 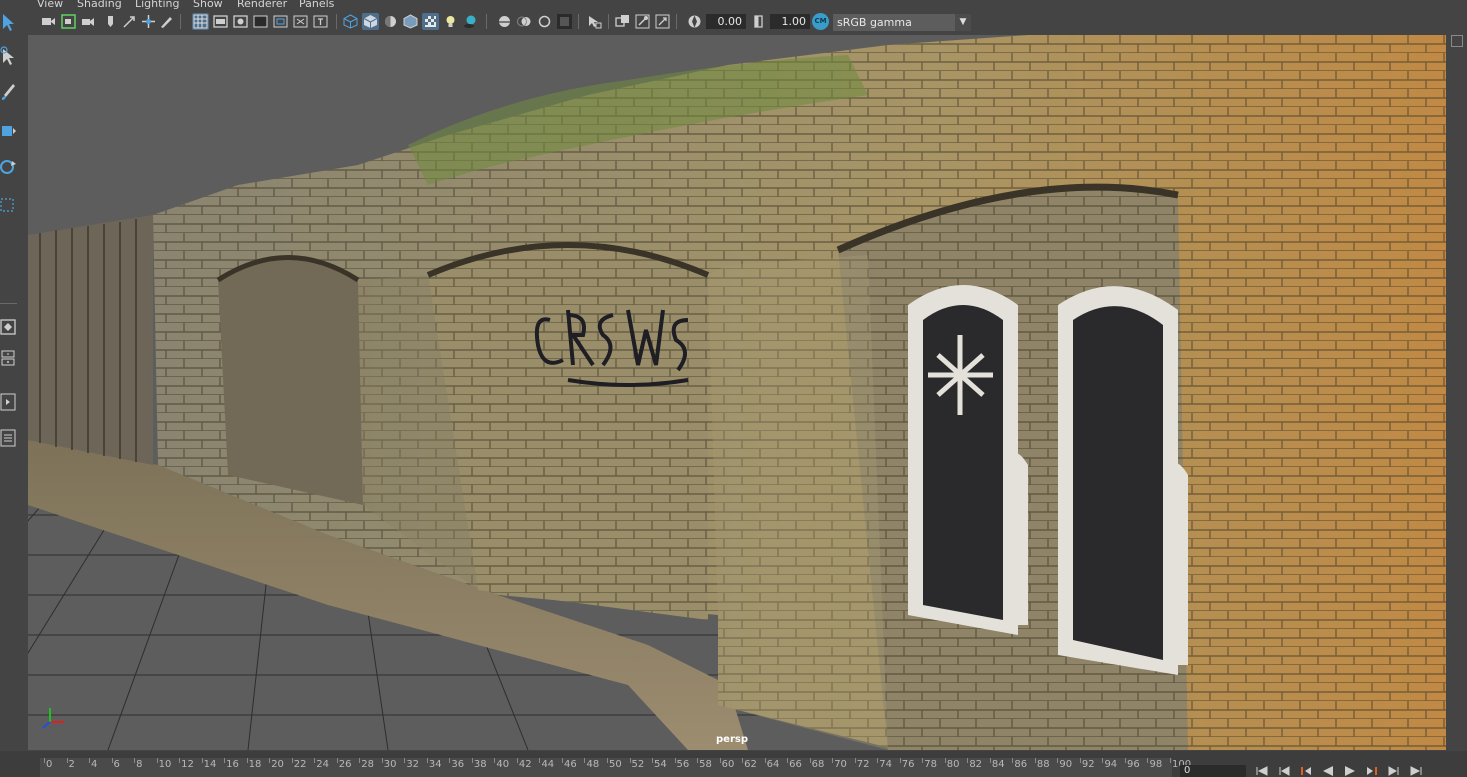 What do you see at coordinates (470, 21) in the screenshot?
I see `shadows-icon` at bounding box center [470, 21].